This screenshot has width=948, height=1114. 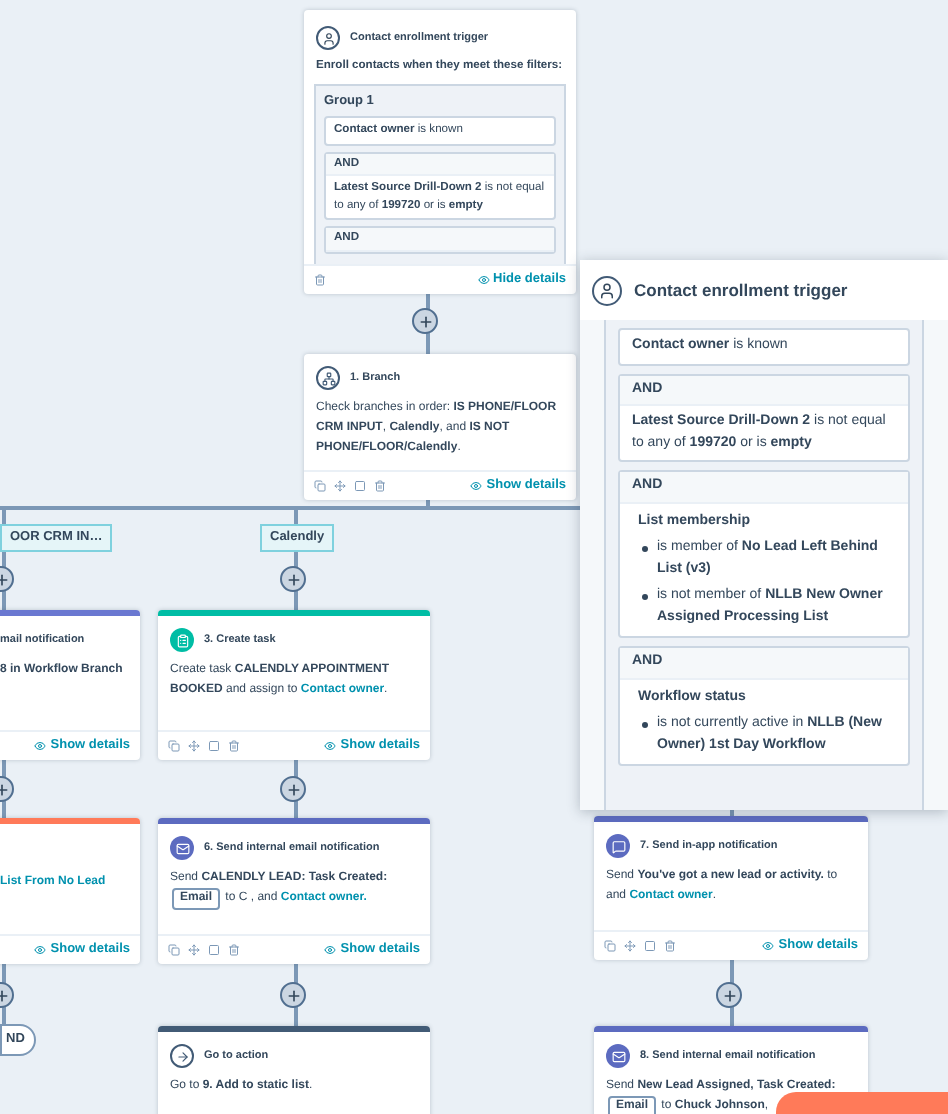 I want to click on branch-icon, so click(x=328, y=378).